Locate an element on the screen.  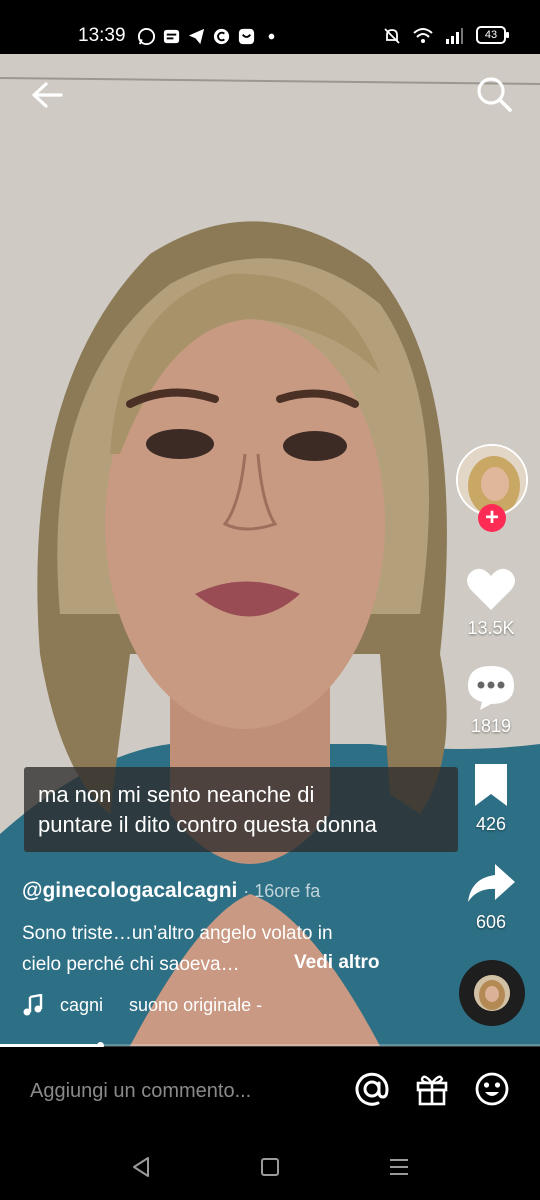
author-name: @ginecologacalcagni is located at coordinates (129, 890).